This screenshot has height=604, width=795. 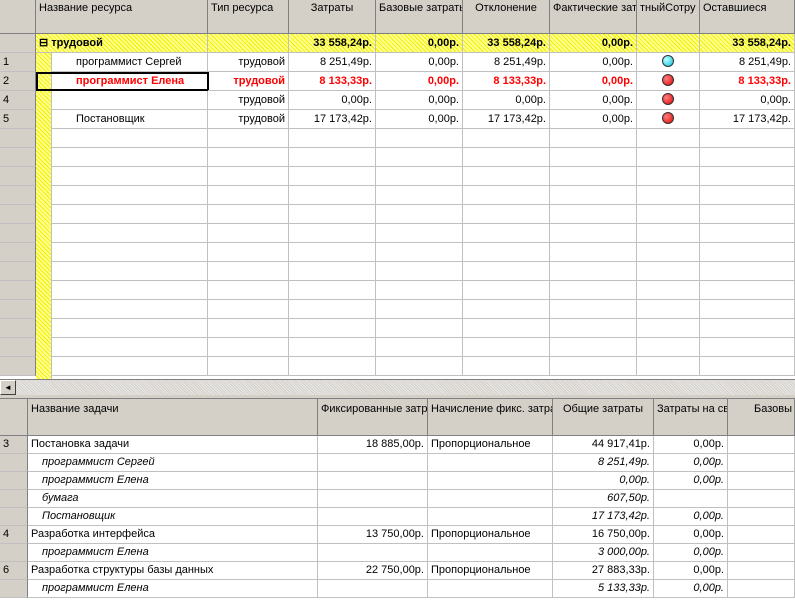 What do you see at coordinates (173, 589) in the screenshot?
I see `task-name-cell: программист Елена` at bounding box center [173, 589].